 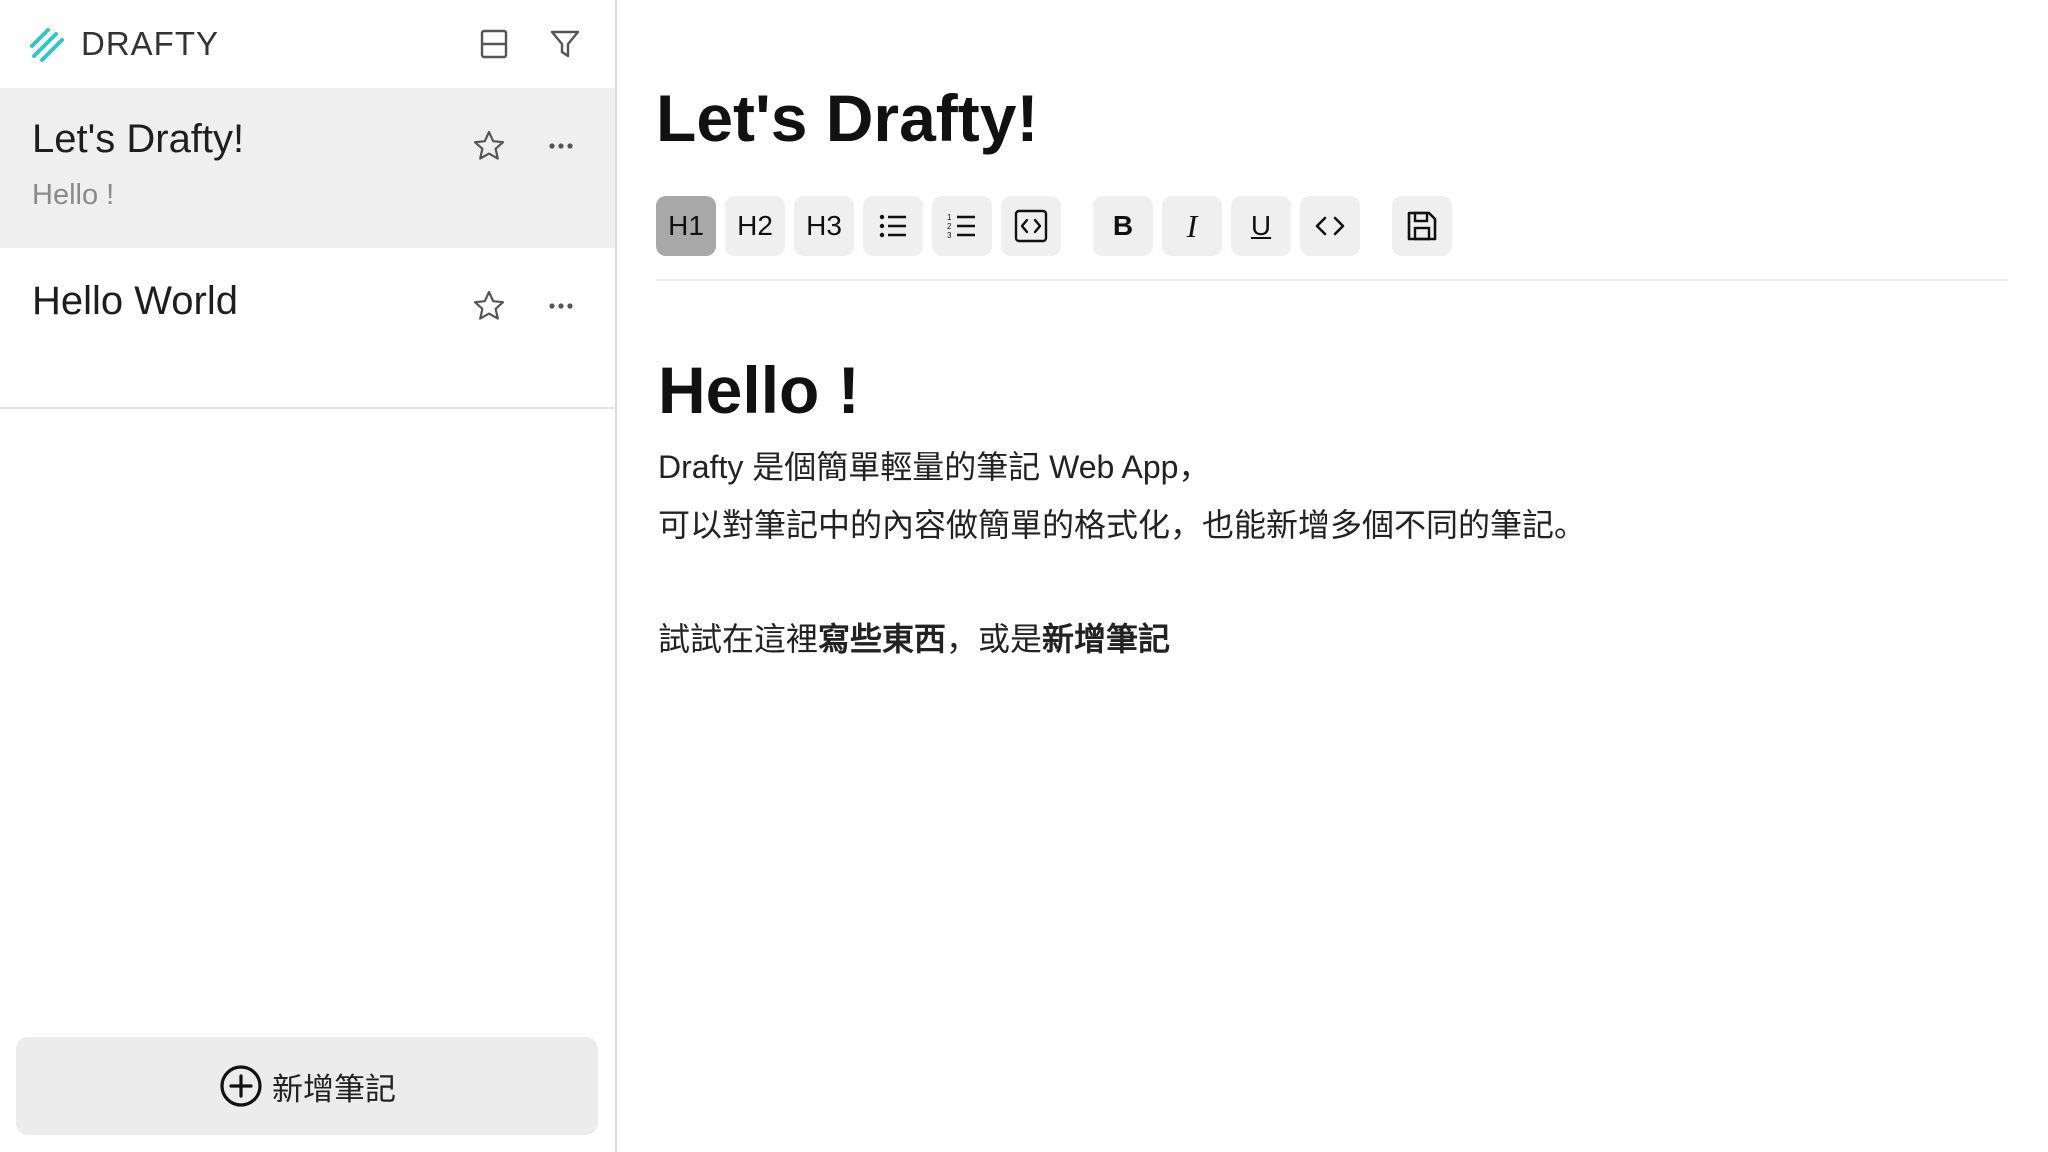 What do you see at coordinates (949, 217) in the screenshot?
I see `svg-text: 1` at bounding box center [949, 217].